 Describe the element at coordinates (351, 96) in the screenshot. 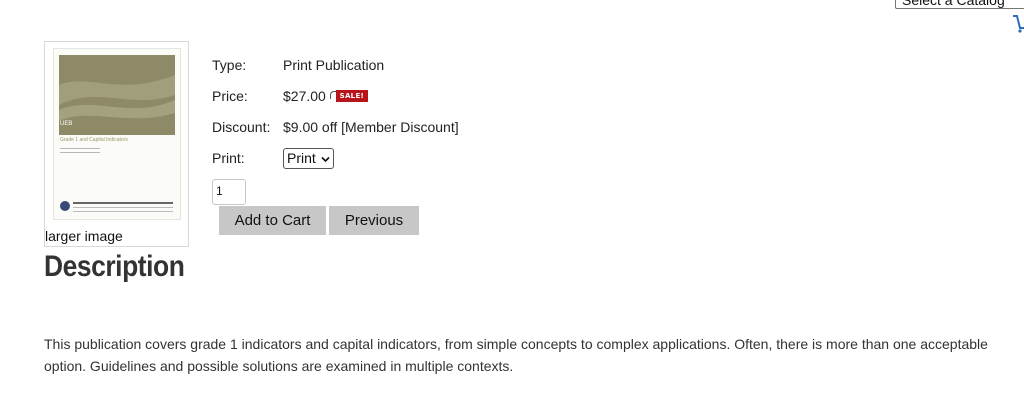

I see `sale-label: SALE!` at that location.